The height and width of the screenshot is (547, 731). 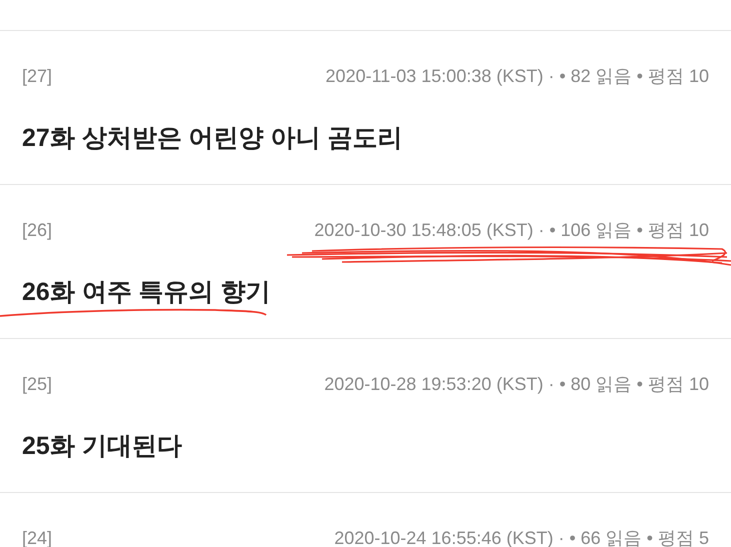 I want to click on episode-title: 25화 기대된다, so click(x=102, y=447).